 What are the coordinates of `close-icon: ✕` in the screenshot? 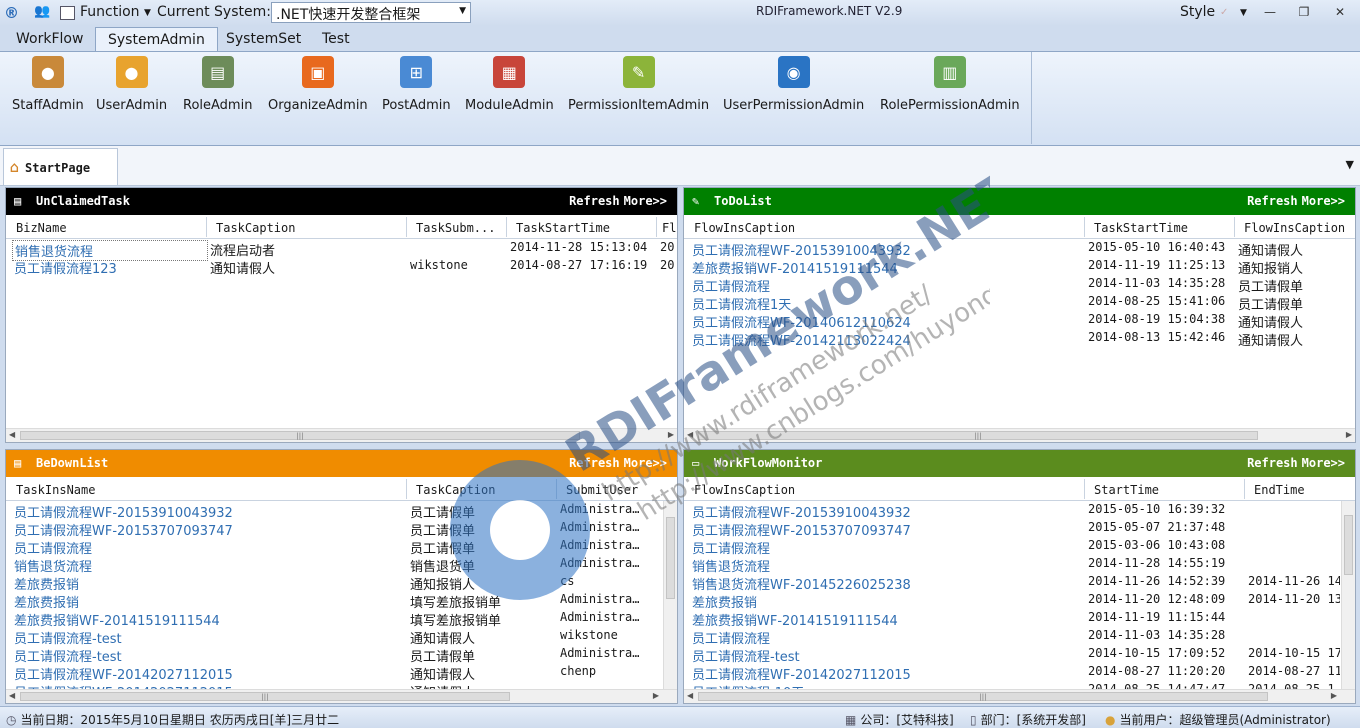 It's located at (1340, 12).